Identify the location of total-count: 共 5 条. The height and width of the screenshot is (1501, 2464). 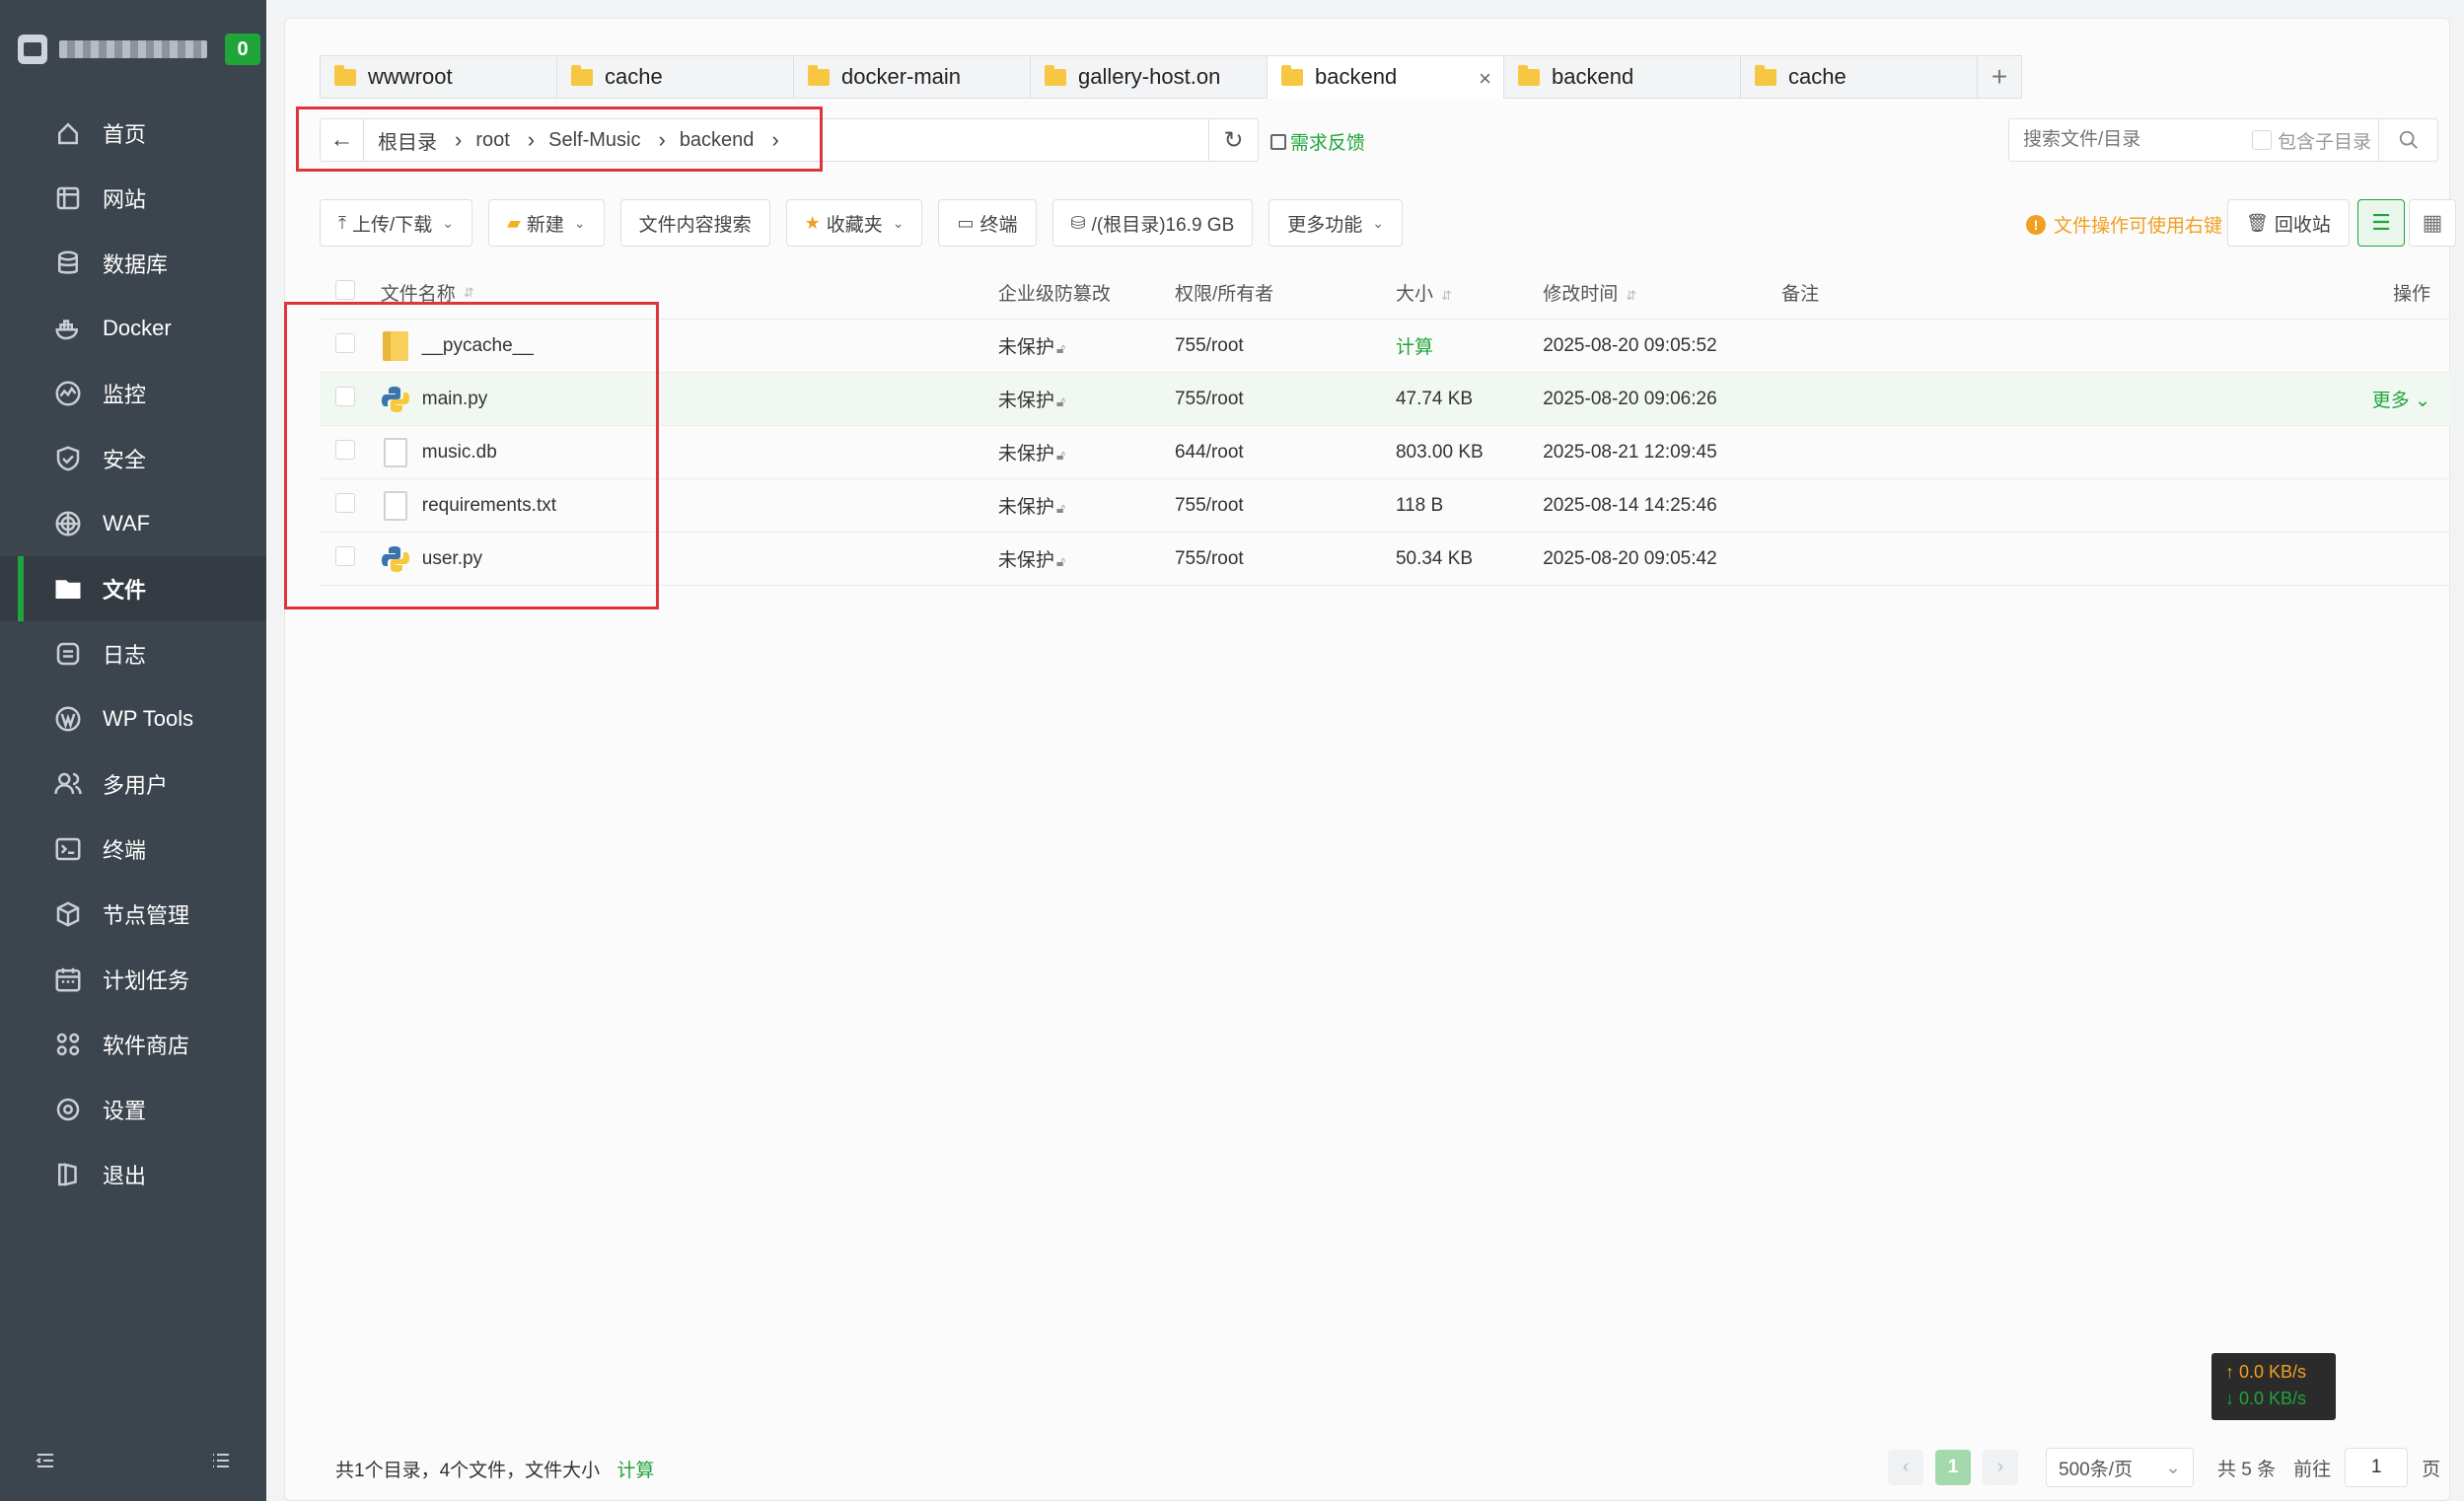
(2247, 1469).